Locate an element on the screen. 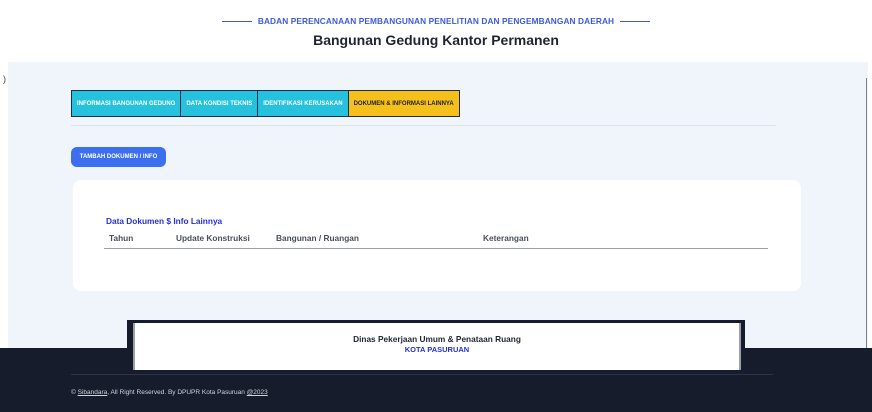 The image size is (872, 412). scroll-edge is located at coordinates (866, 213).